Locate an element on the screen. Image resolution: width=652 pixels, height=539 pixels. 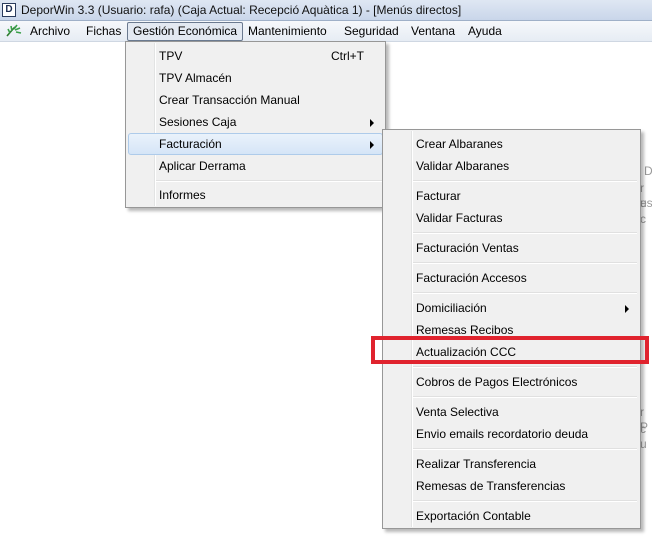
menu-item-exportacion-contable: Exportación Contable is located at coordinates (511, 516).